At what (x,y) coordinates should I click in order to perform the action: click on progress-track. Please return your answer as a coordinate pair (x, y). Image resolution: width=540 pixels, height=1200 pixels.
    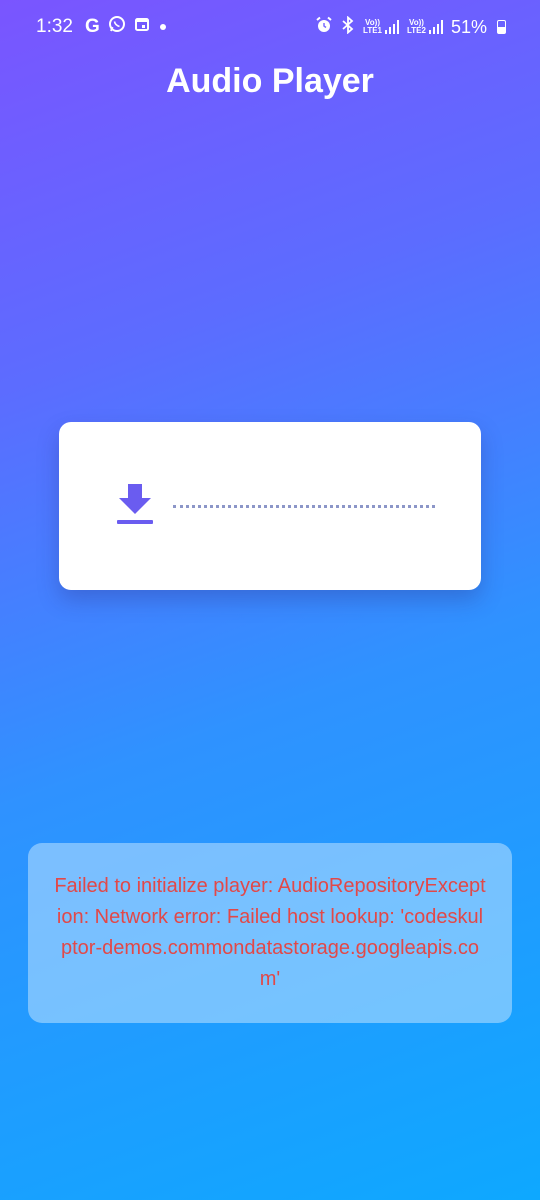
    Looking at the image, I should click on (304, 506).